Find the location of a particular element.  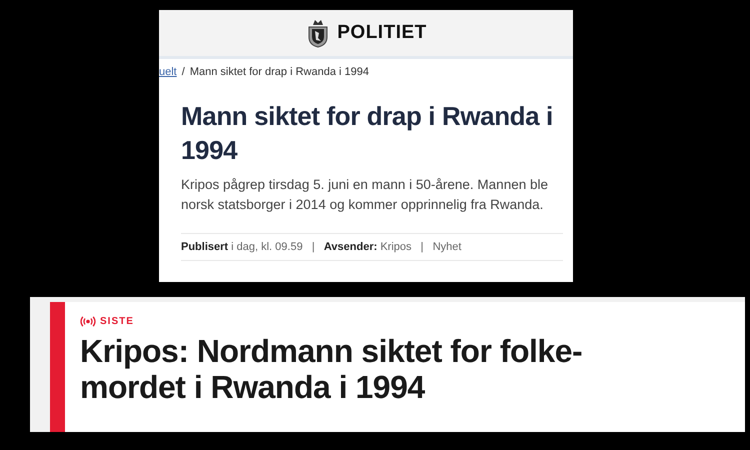

site-name: POLITIET is located at coordinates (382, 33).